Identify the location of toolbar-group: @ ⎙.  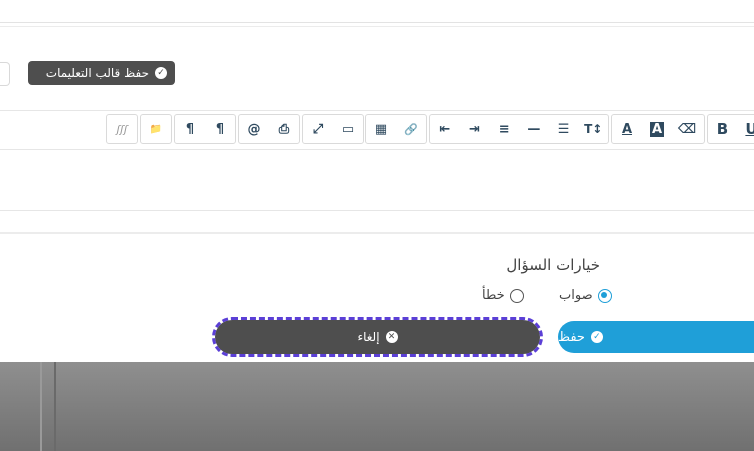
(269, 129).